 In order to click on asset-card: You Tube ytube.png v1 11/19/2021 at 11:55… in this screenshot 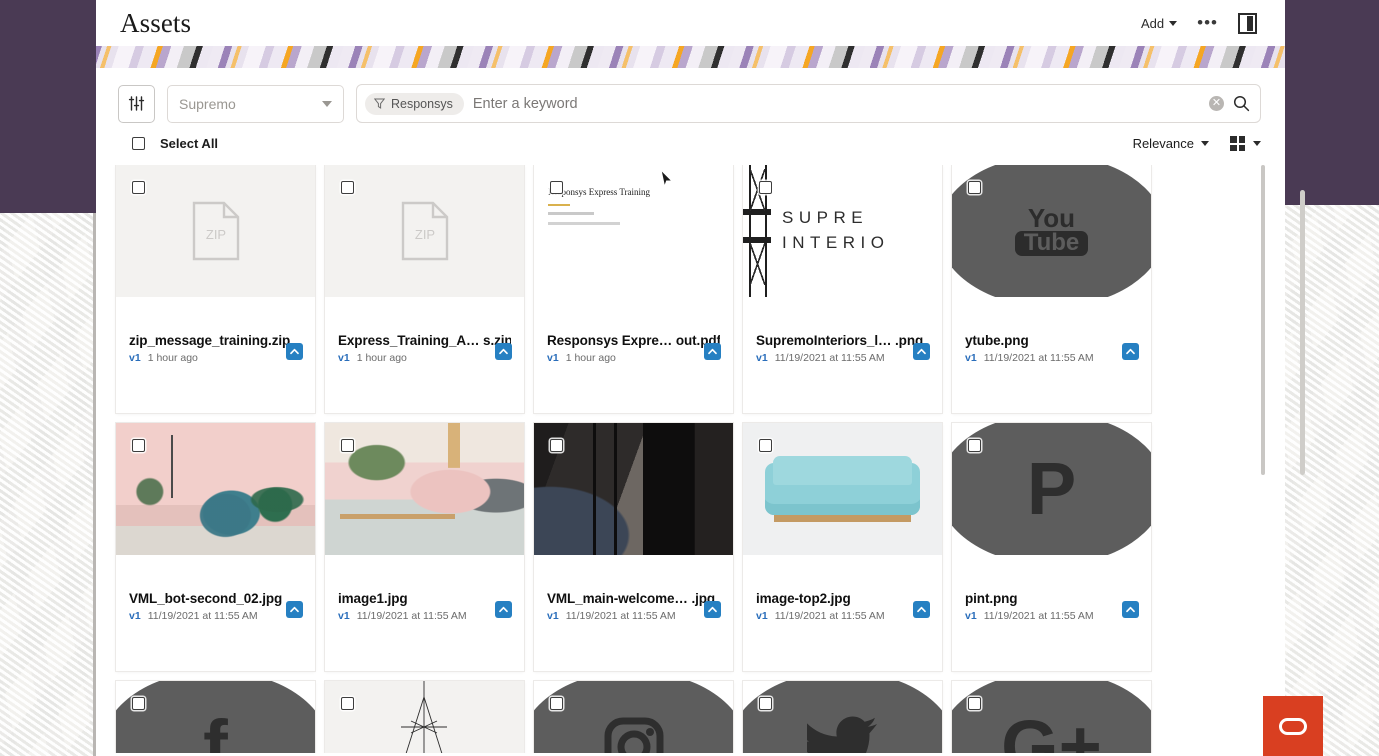, I will do `click(1051, 289)`.